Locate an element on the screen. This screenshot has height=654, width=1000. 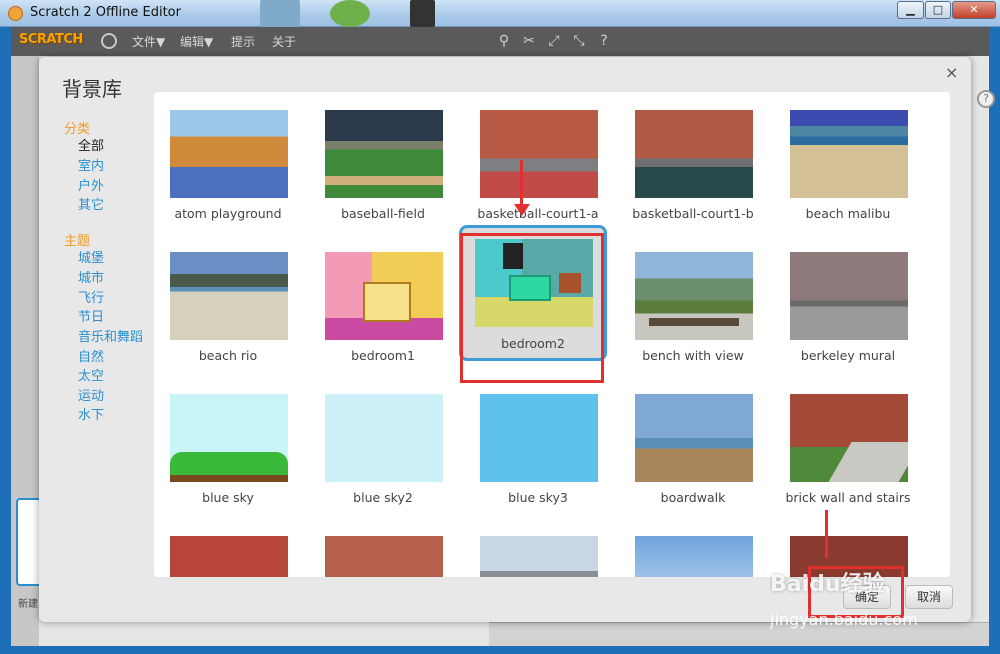
language-globe-icon is located at coordinates (109, 41).